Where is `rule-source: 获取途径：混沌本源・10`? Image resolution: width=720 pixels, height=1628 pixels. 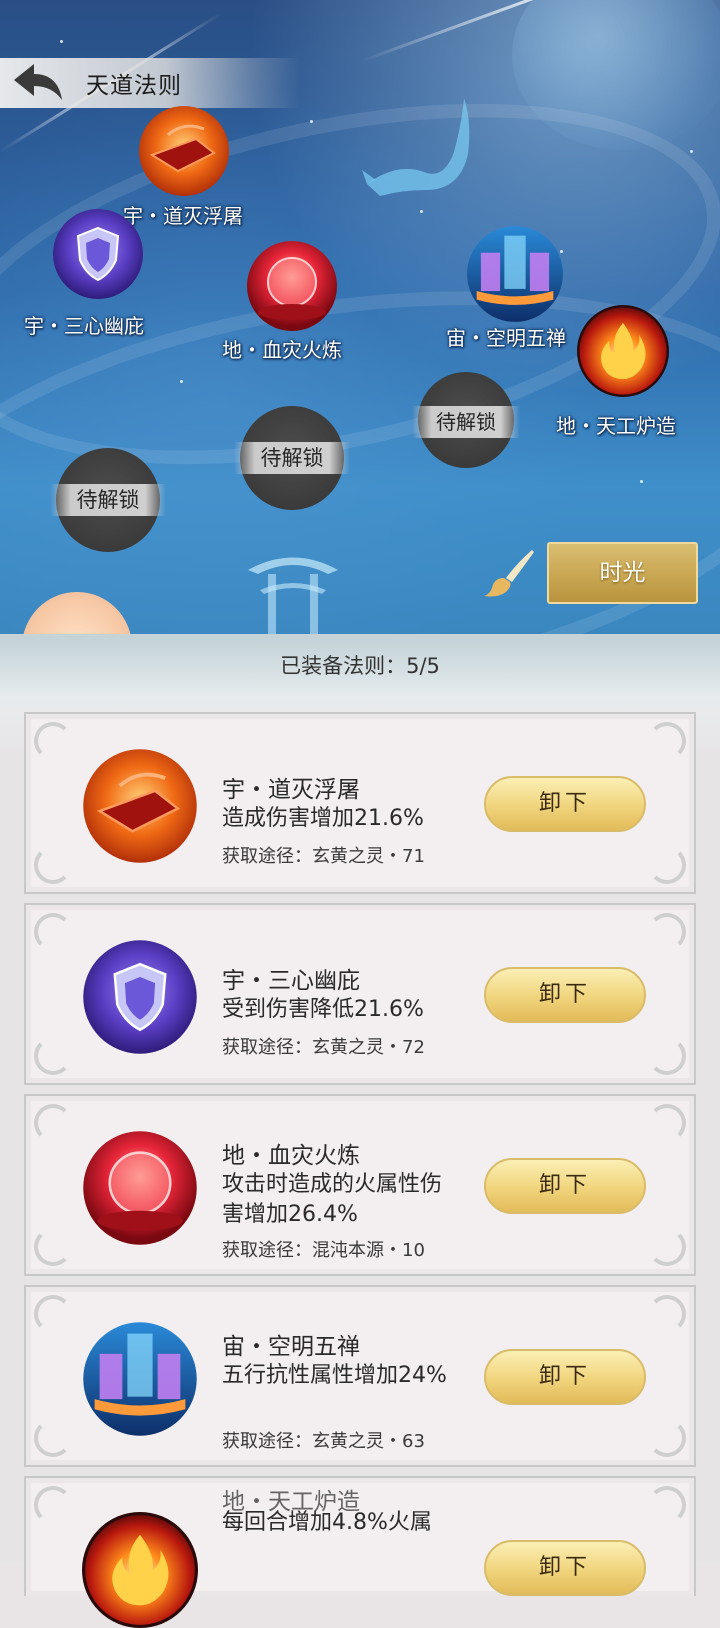 rule-source: 获取途径：混沌本源・10 is located at coordinates (323, 1250).